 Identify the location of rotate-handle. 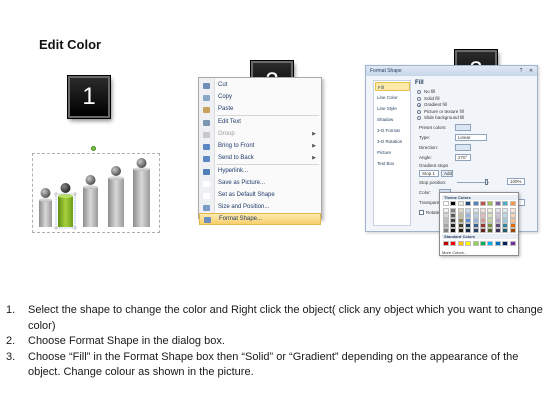
(93, 148).